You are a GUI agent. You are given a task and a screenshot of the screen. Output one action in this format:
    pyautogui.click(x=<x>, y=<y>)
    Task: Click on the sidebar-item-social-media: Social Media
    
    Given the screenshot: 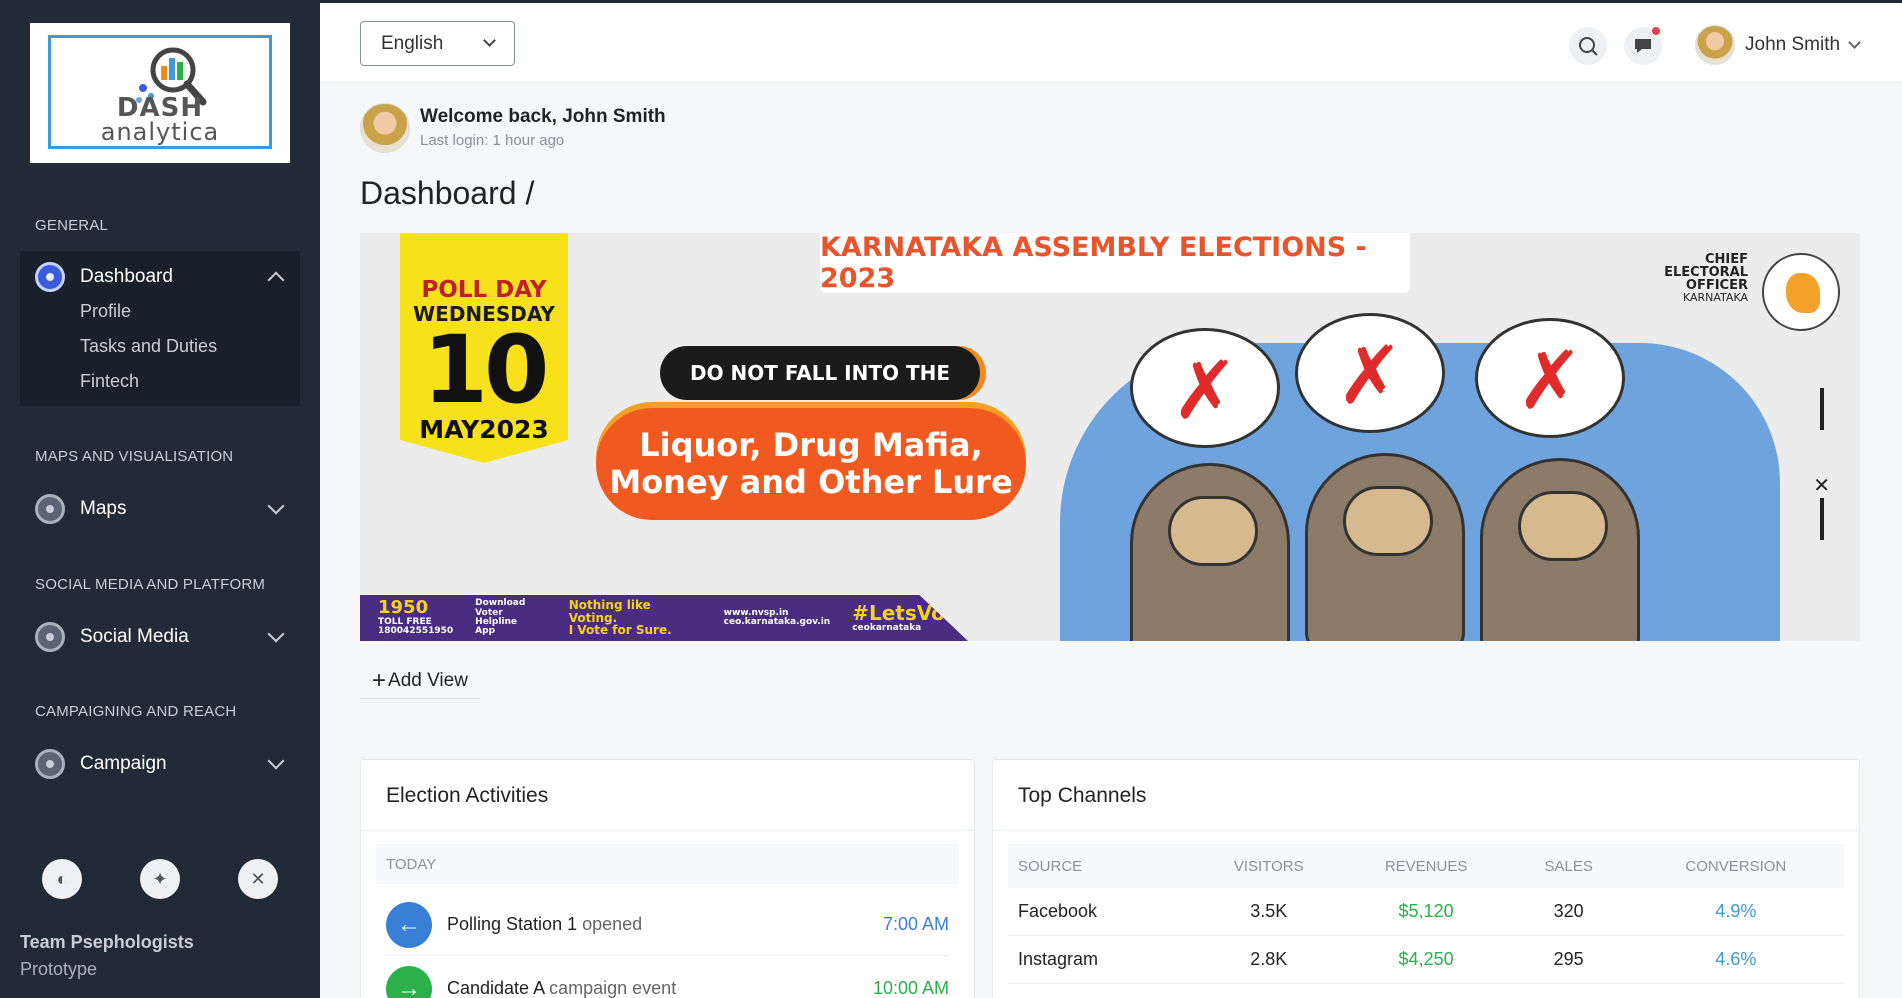 What is the action you would take?
    pyautogui.click(x=160, y=637)
    